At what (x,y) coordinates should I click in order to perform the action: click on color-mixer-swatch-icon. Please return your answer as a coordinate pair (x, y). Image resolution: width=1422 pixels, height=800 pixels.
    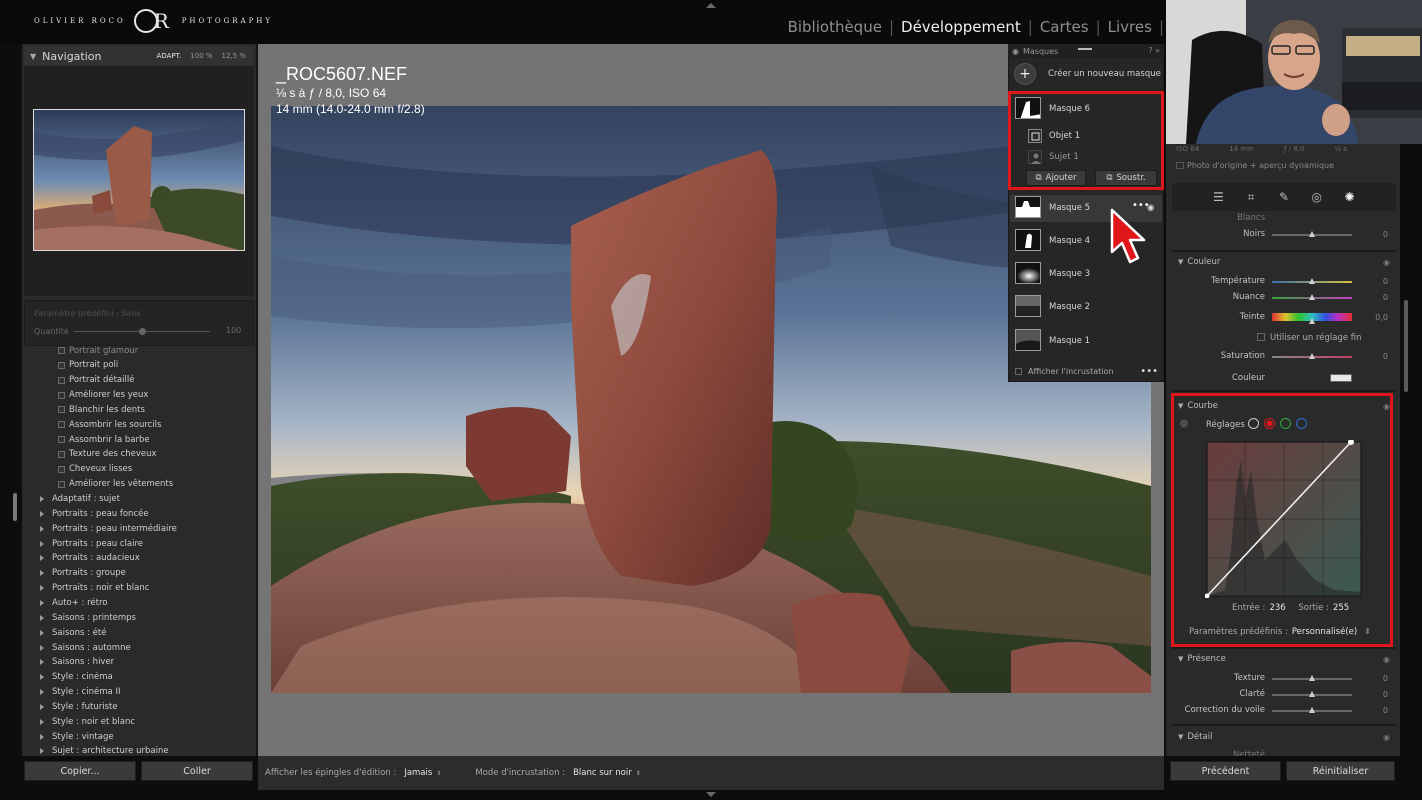
    Looking at the image, I should click on (1341, 378).